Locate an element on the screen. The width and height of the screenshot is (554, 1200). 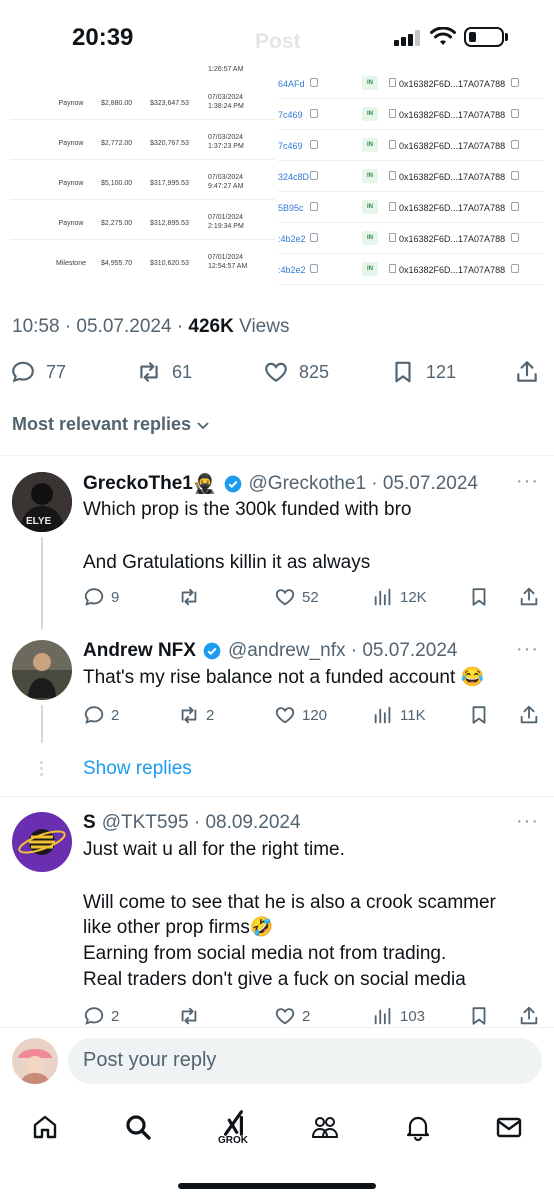
tab-search is located at coordinates (138, 1127).